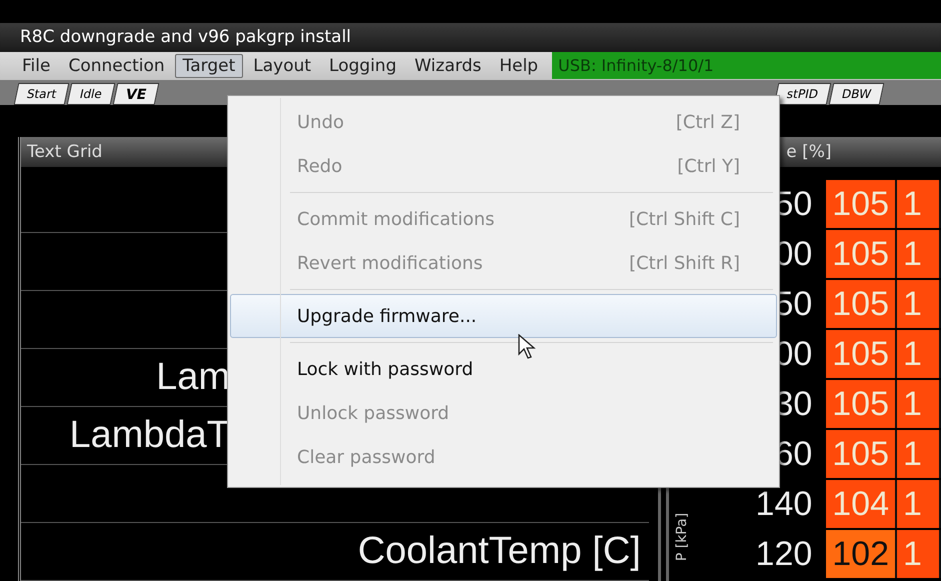 This screenshot has width=941, height=581. Describe the element at coordinates (448, 66) in the screenshot. I see `menu-item: Wizards` at that location.